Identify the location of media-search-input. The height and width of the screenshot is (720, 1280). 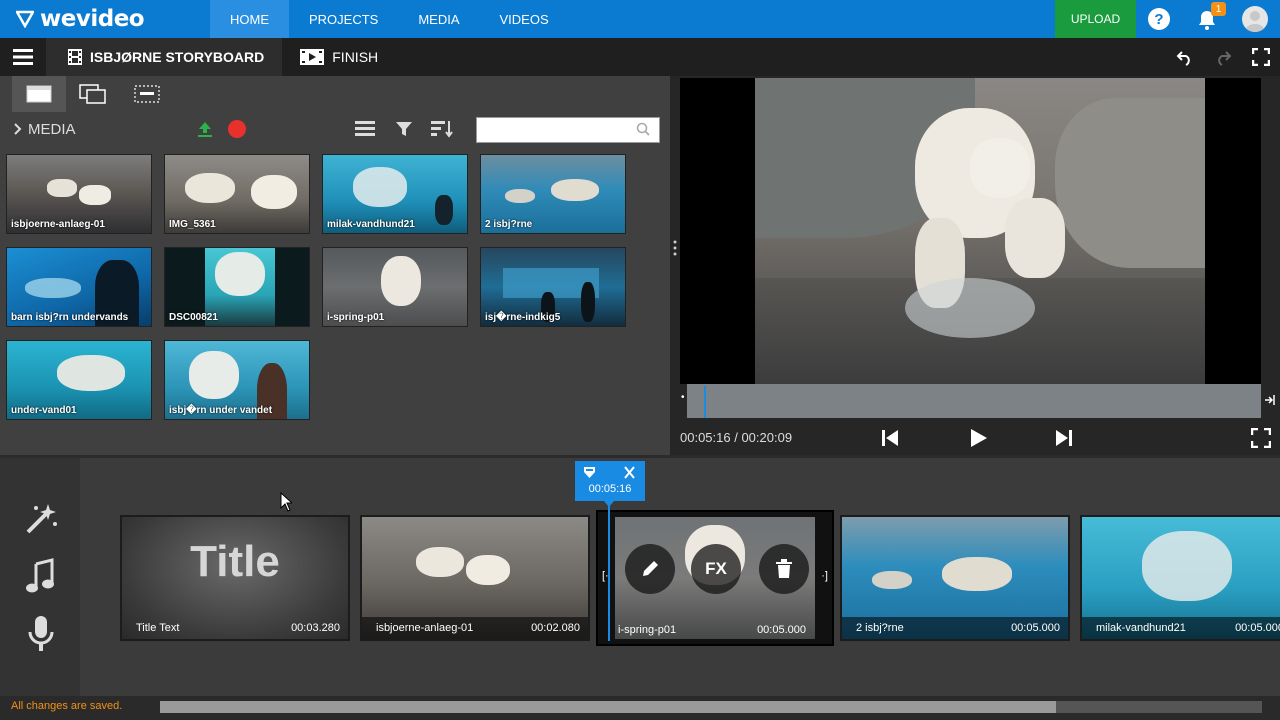
(568, 130).